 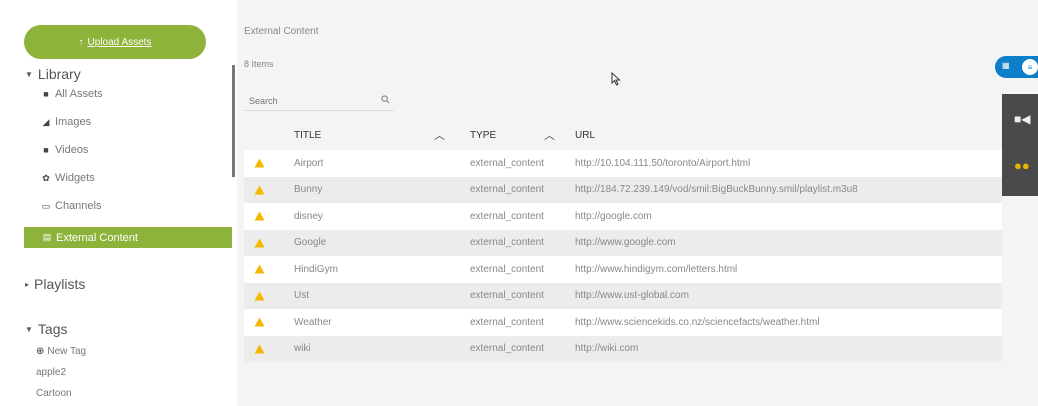 I want to click on sidebar-item-all-assets: ■ All Assets, so click(x=71, y=94).